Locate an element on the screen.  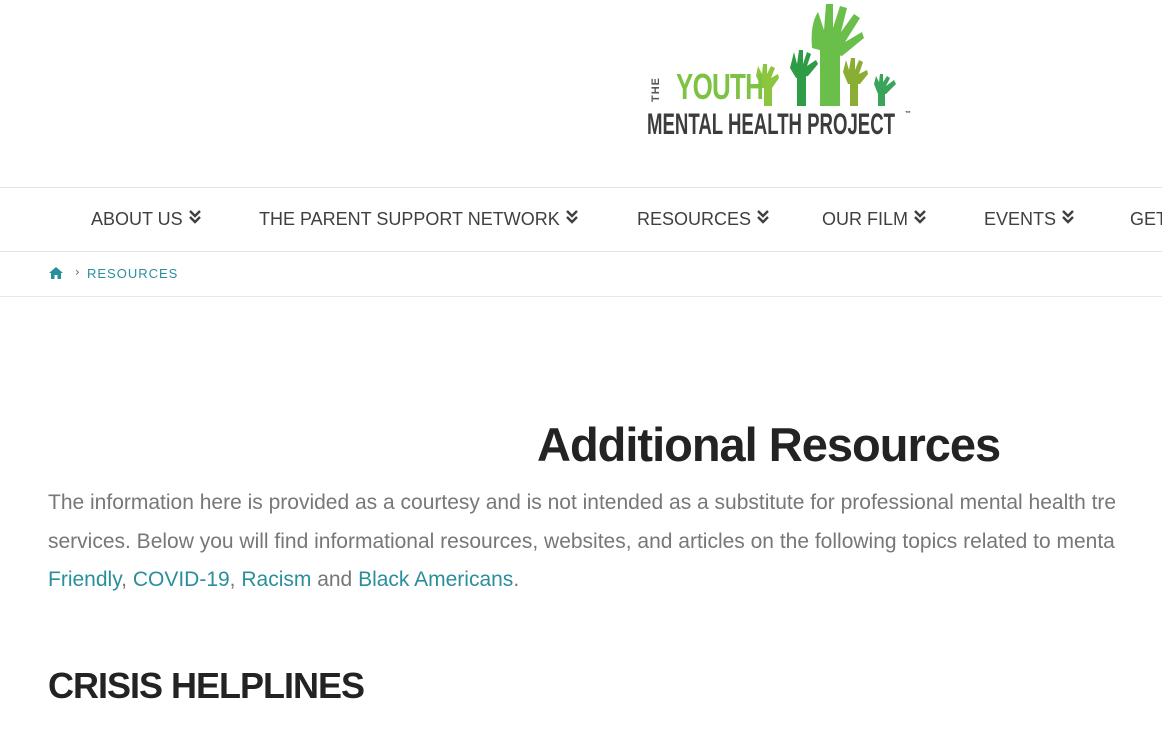
nav-item-label: GET is located at coordinates (1146, 219).